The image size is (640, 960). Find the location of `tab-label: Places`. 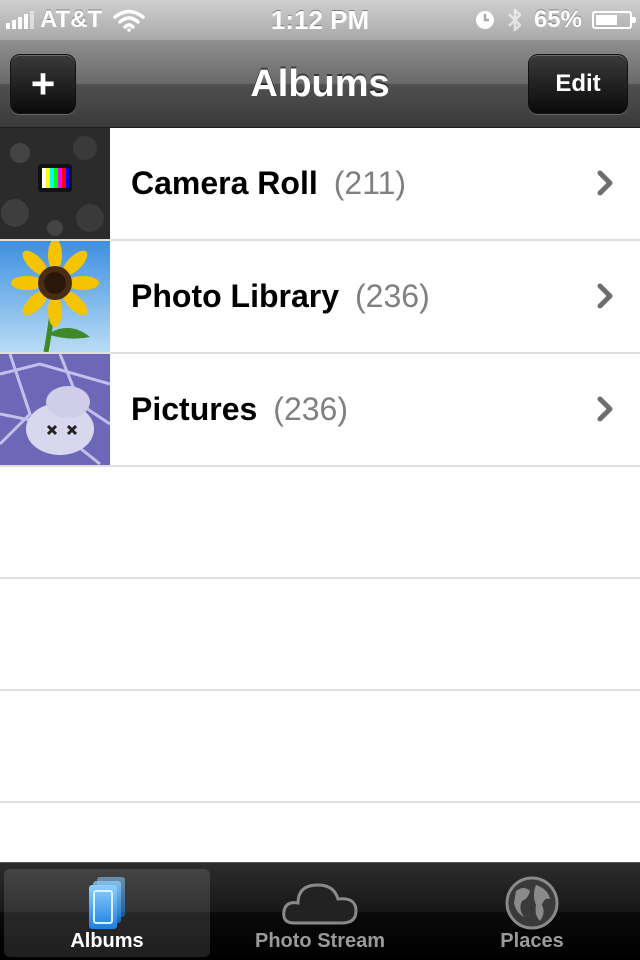

tab-label: Places is located at coordinates (532, 941).